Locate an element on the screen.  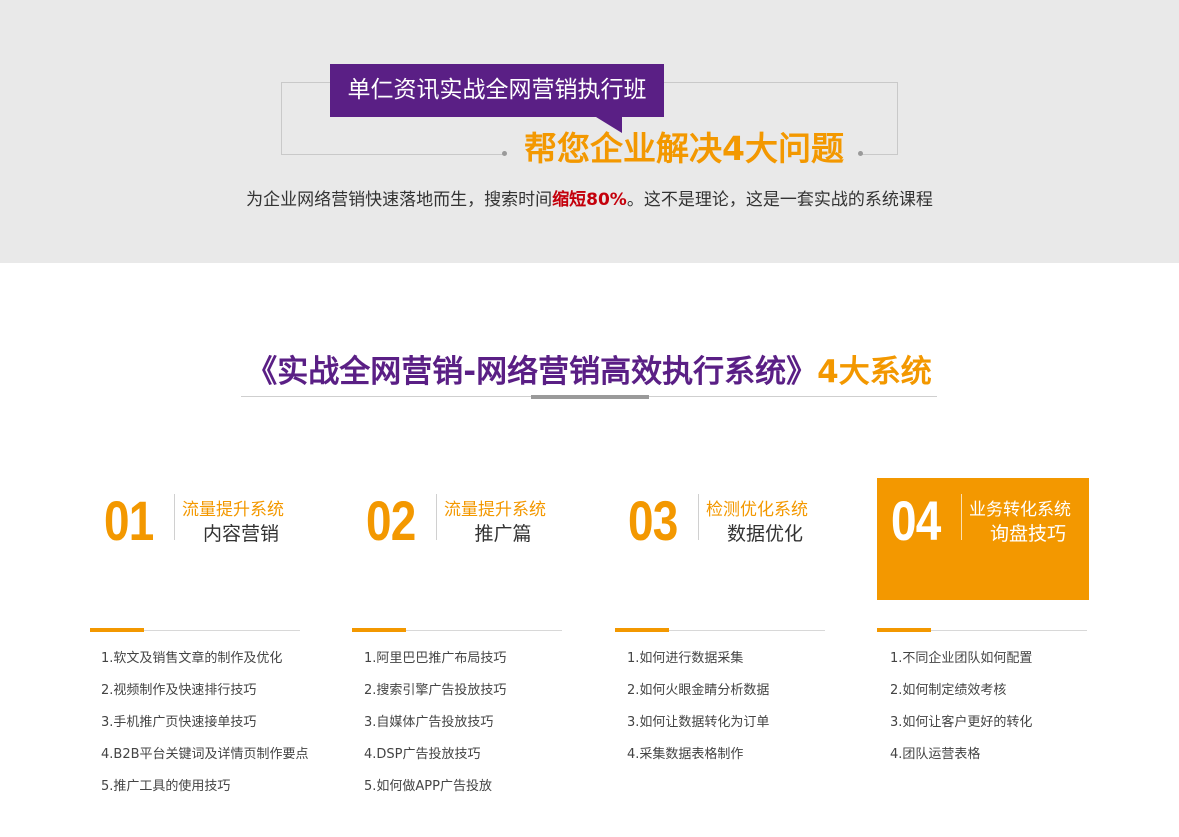
system-name: 推广篇 is located at coordinates (503, 534).